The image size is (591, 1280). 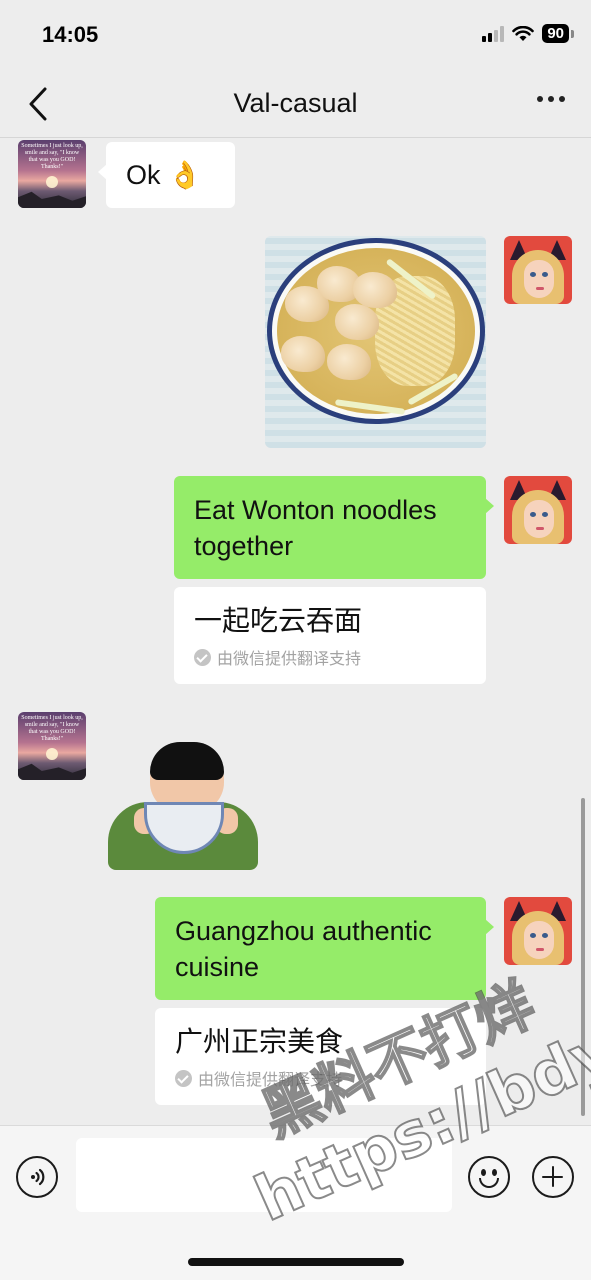 I want to click on translation-text: 一起吃云吞面, so click(x=278, y=620).